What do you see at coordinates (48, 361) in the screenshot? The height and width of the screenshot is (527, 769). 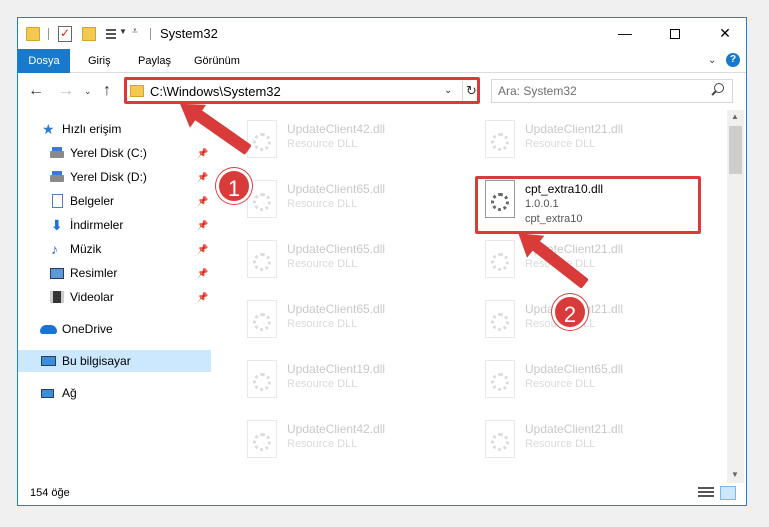 I see `computer-icon` at bounding box center [48, 361].